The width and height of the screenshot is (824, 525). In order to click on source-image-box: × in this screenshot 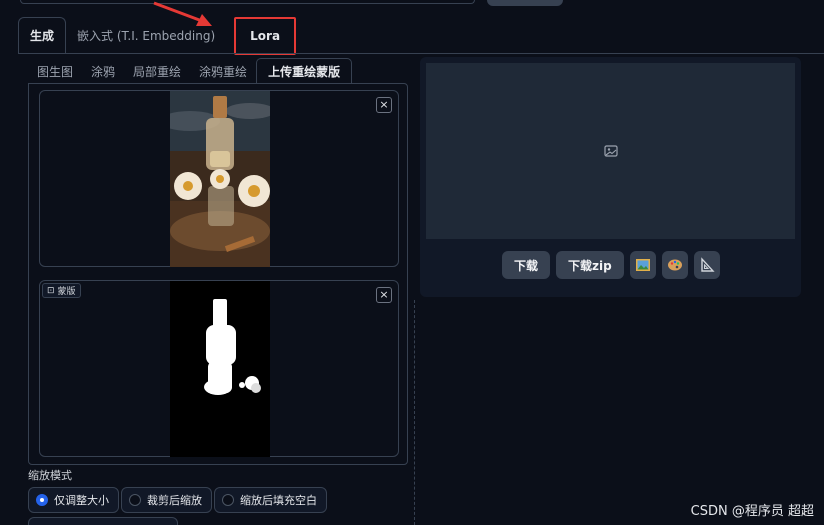, I will do `click(219, 178)`.